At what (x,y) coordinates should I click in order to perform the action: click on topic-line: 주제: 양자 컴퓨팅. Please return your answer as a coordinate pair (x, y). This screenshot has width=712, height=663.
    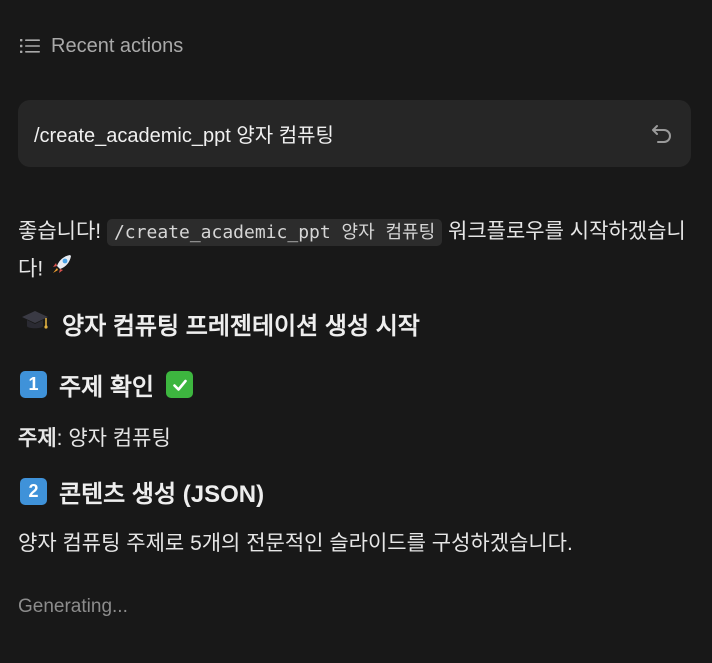
    Looking at the image, I should click on (94, 437).